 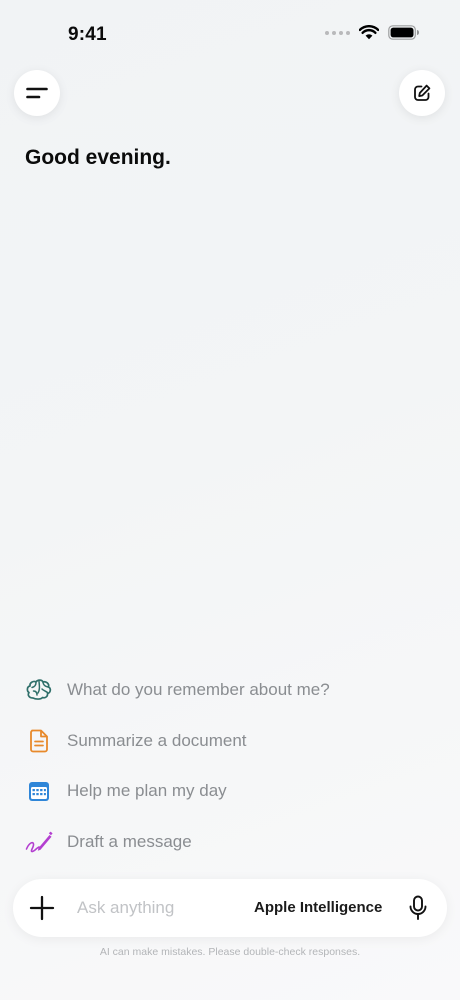 I want to click on microphone-icon, so click(x=418, y=907).